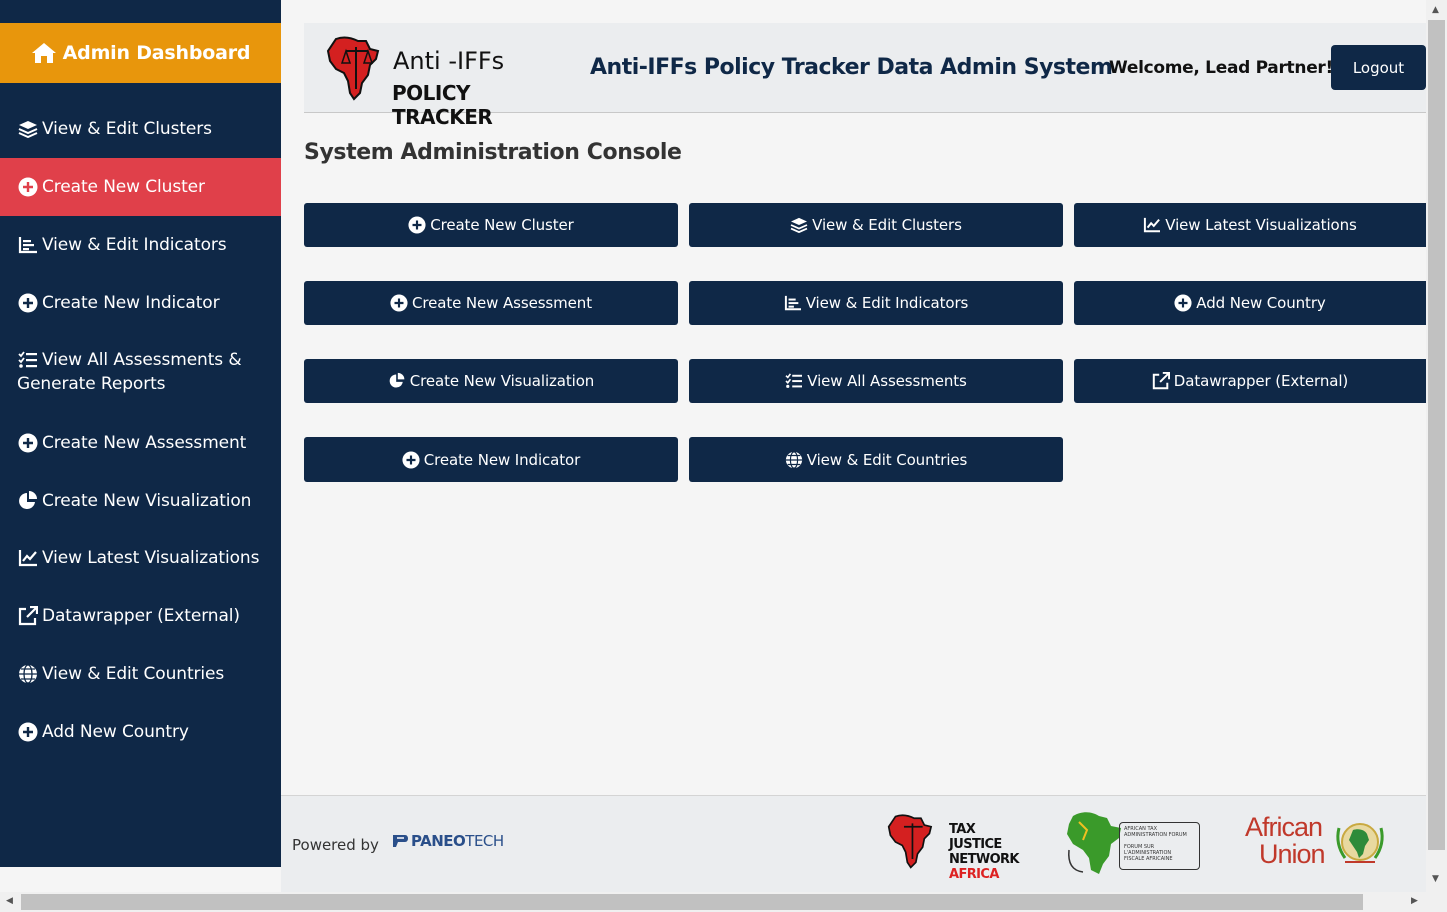  Describe the element at coordinates (1436, 902) in the screenshot. I see `scrollbar-corner` at that location.